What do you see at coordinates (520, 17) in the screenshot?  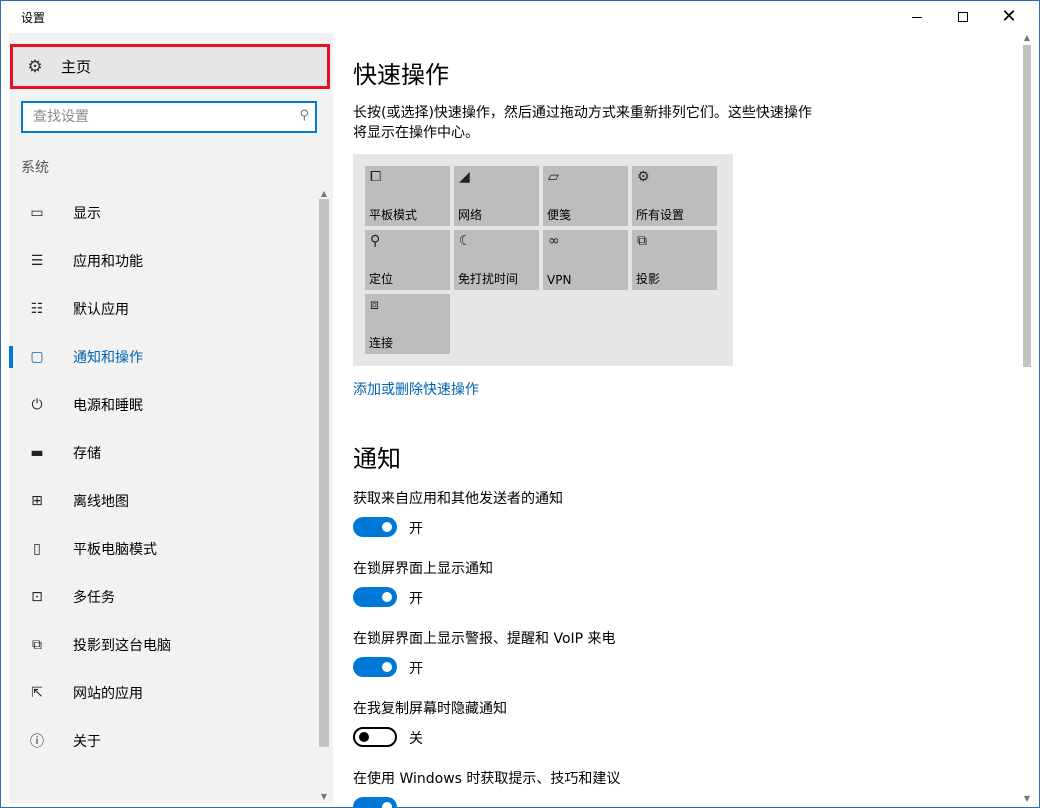 I see `title-bar: 设置 ✕` at bounding box center [520, 17].